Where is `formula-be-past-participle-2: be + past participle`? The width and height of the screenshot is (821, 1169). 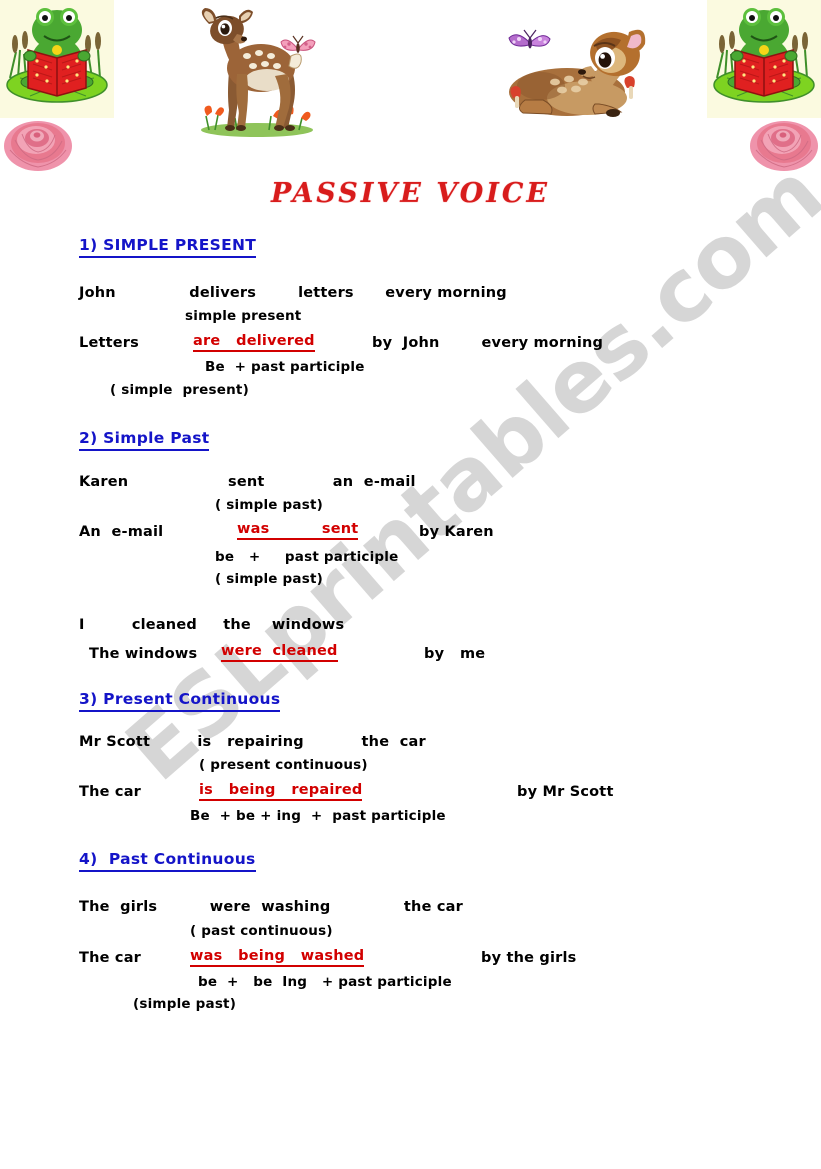
formula-be-past-participle-2: be + past participle is located at coordinates (307, 557).